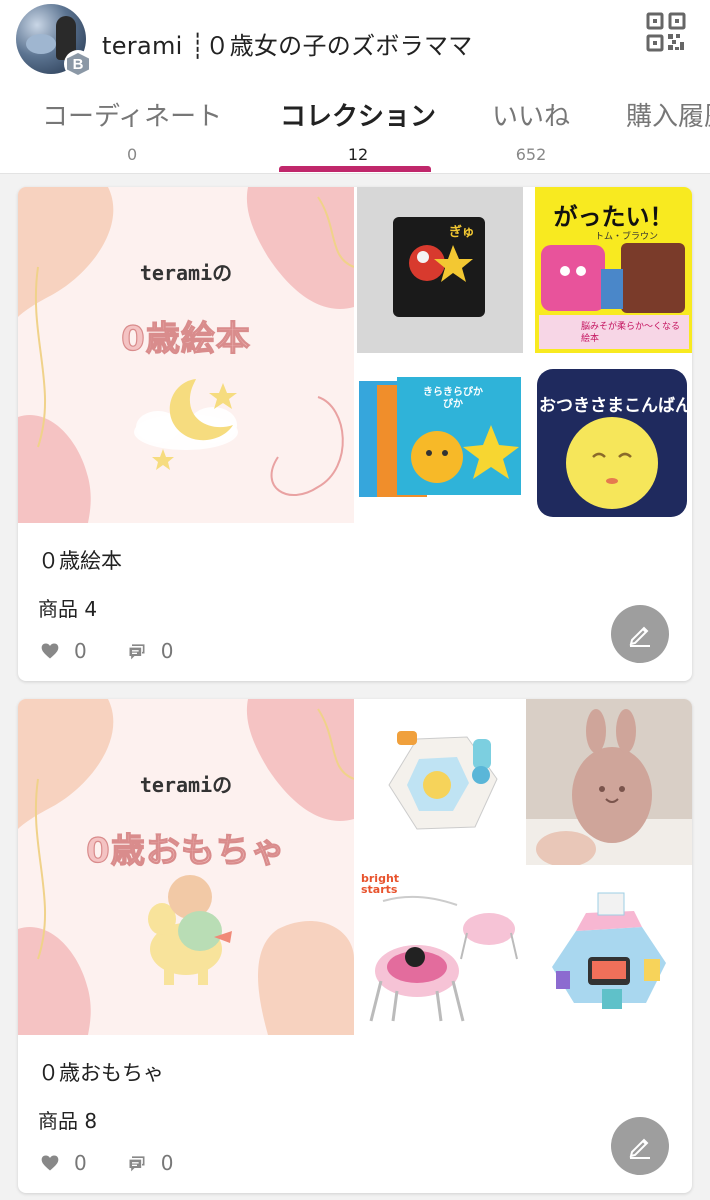 The image size is (710, 1200). What do you see at coordinates (440, 270) in the screenshot?
I see `product-thumbnail: ぎゅ` at bounding box center [440, 270].